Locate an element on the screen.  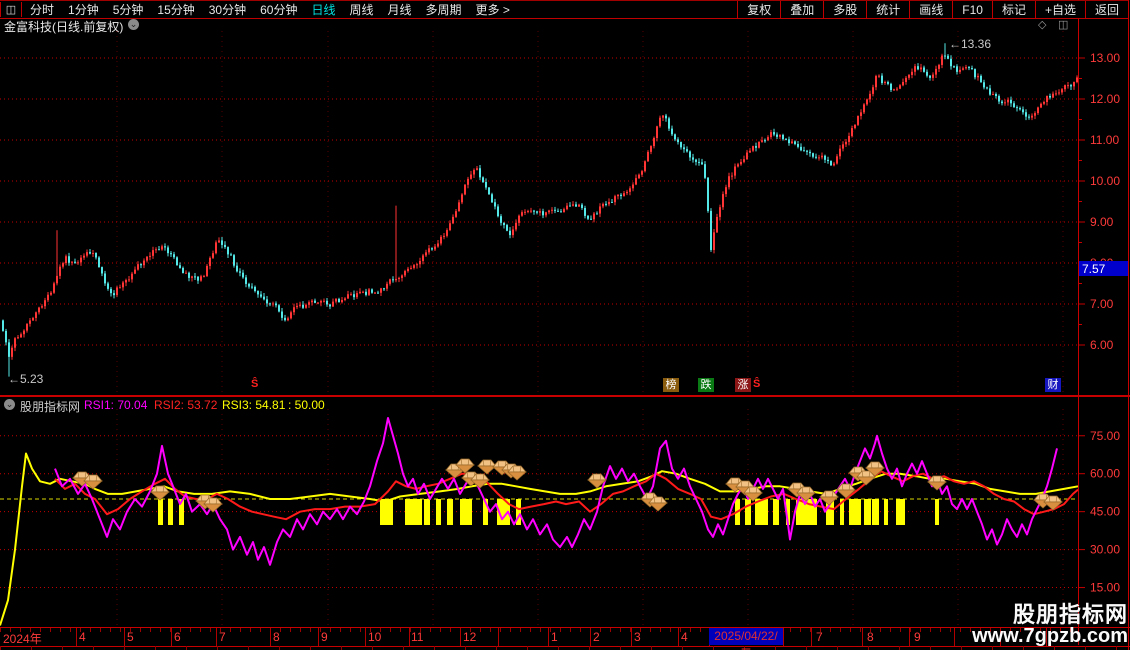
time-label-5: 8 is located at coordinates (276, 637).